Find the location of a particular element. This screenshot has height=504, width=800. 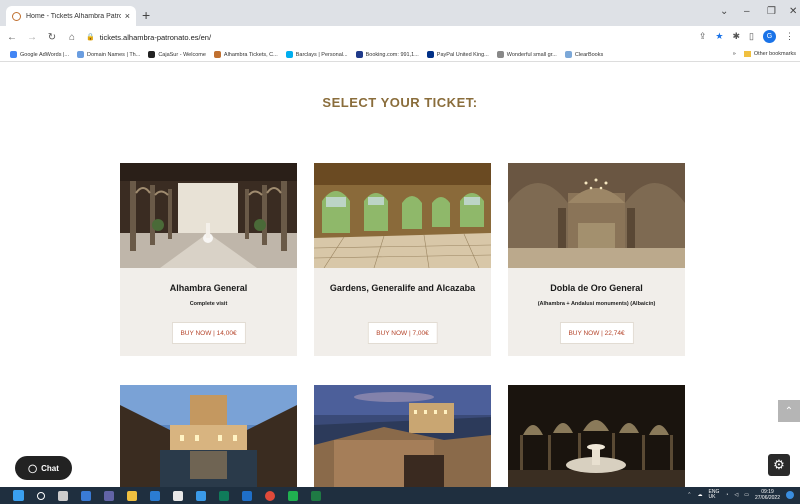

edge-icon is located at coordinates (155, 495).